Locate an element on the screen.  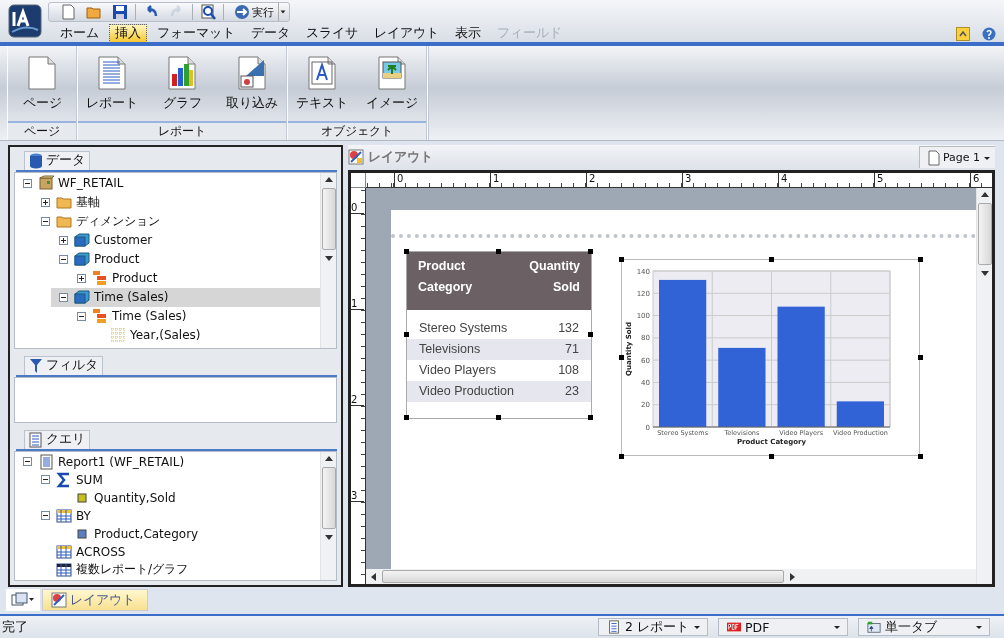
tree-item: SUM is located at coordinates (176, 479).